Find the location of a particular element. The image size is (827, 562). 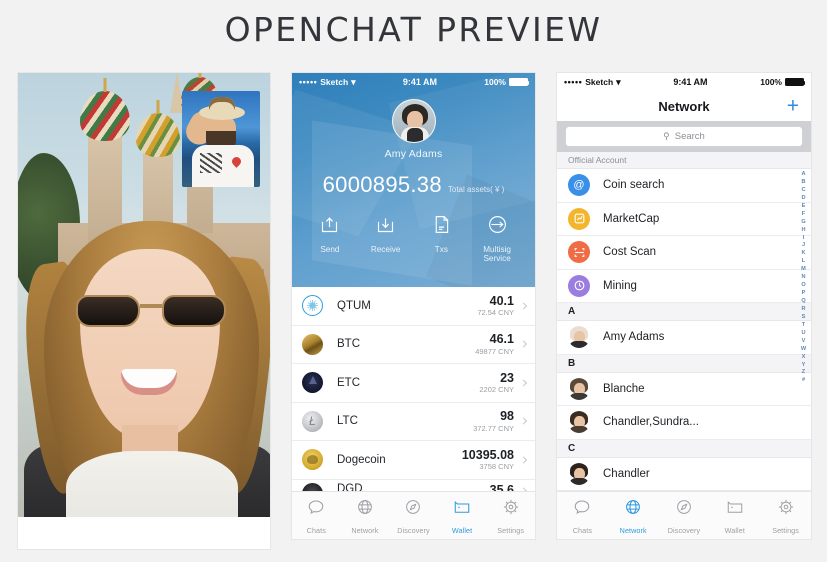

table-row: ETC 23 2202 CNY is located at coordinates (413, 383).